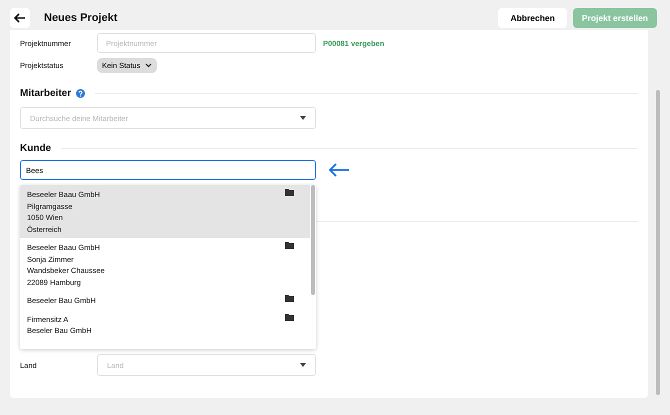 This screenshot has height=415, width=670. What do you see at coordinates (658, 242) in the screenshot?
I see `page-scrollbar` at bounding box center [658, 242].